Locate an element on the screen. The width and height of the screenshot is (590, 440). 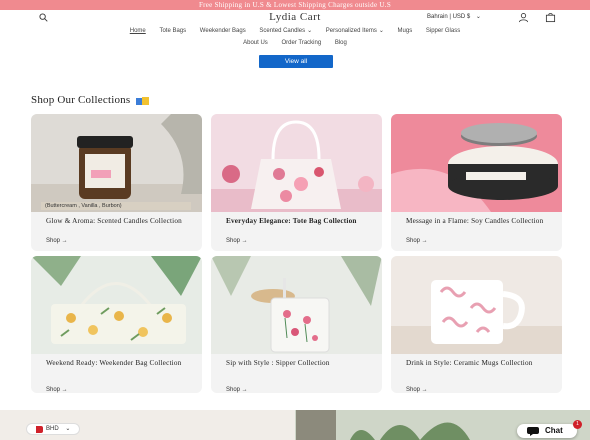
shopping-bags-icon is located at coordinates (143, 100).